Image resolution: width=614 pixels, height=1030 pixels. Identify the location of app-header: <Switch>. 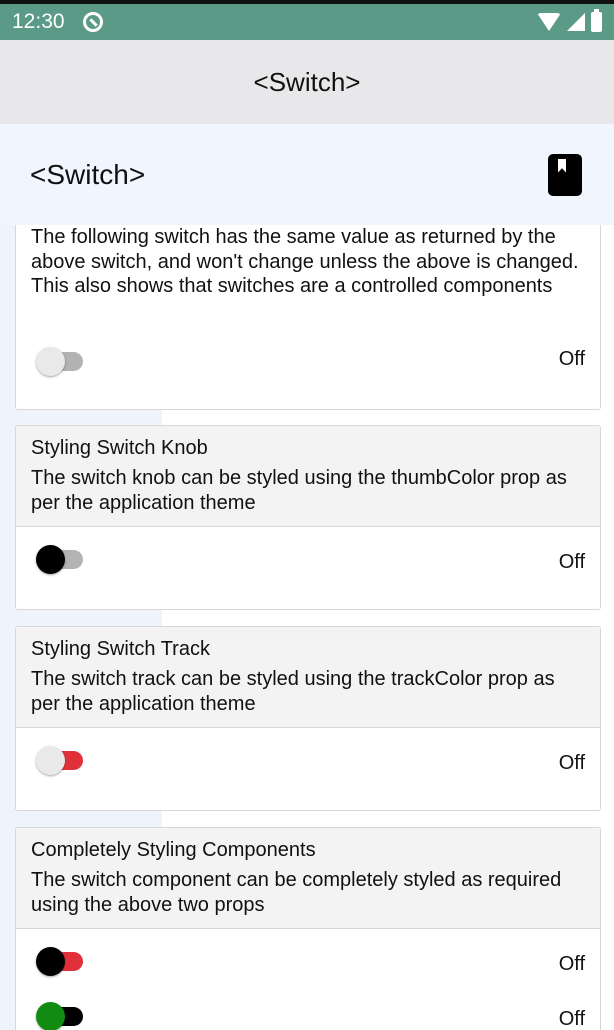
(307, 82).